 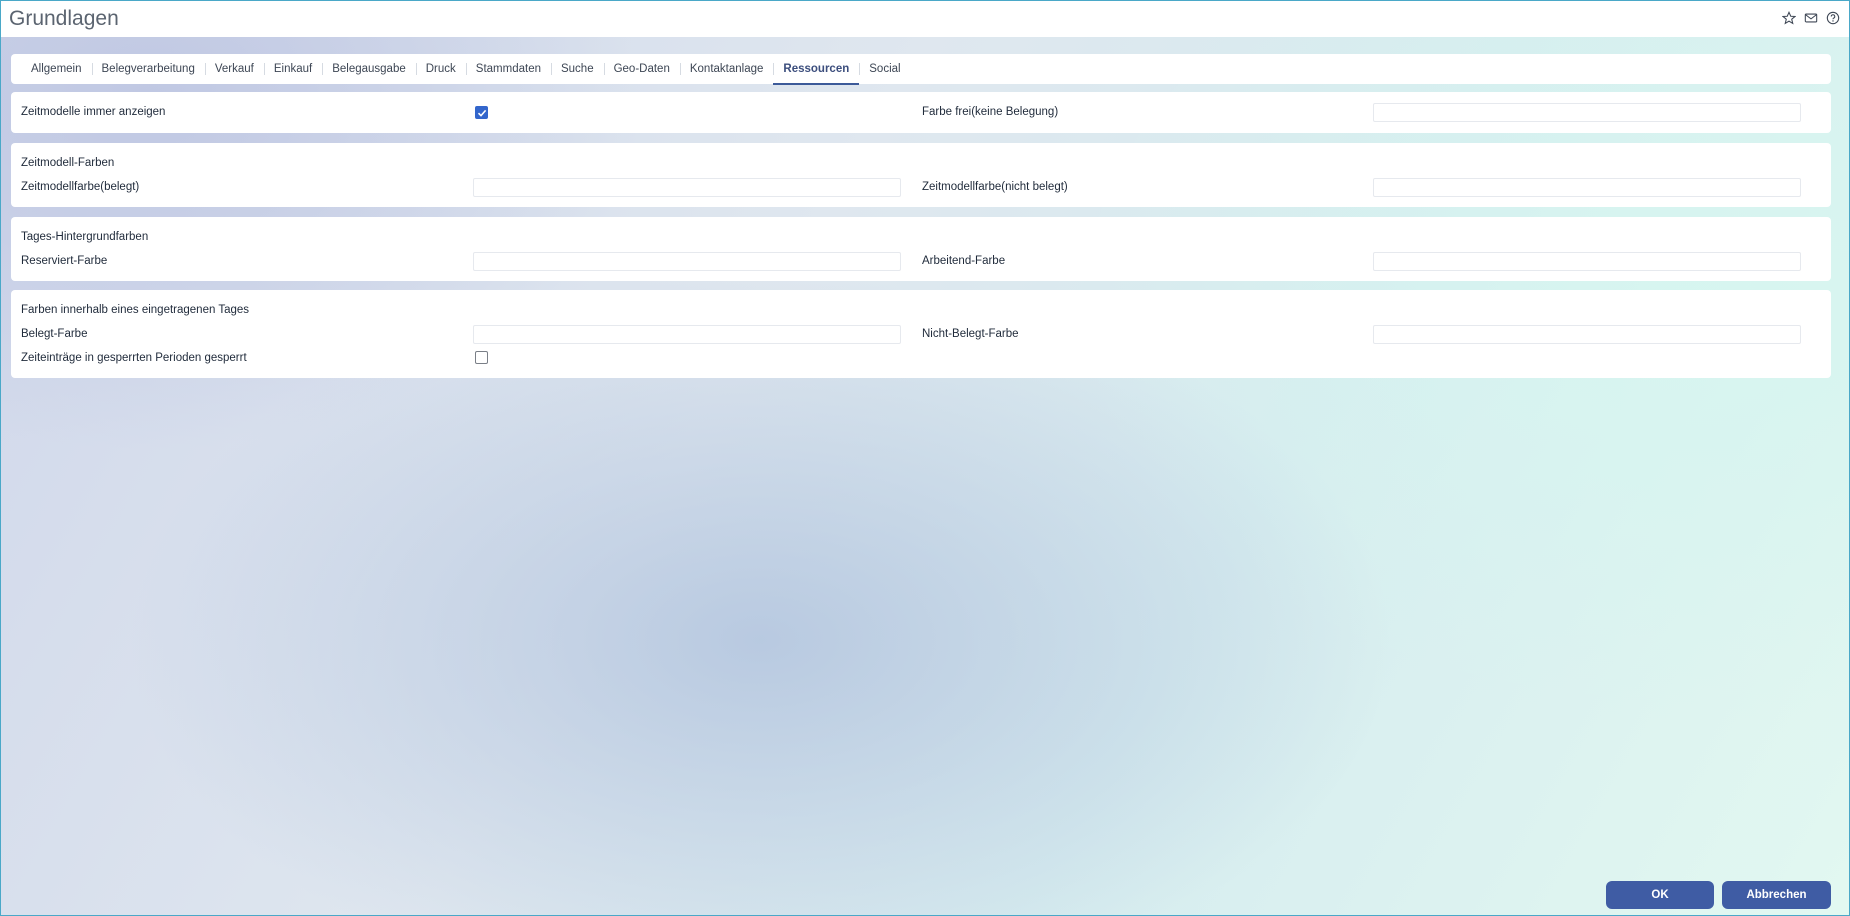 I want to click on time-model-not-occupied-label: Zeitmodellfarbe(nicht belegt), so click(x=995, y=187).